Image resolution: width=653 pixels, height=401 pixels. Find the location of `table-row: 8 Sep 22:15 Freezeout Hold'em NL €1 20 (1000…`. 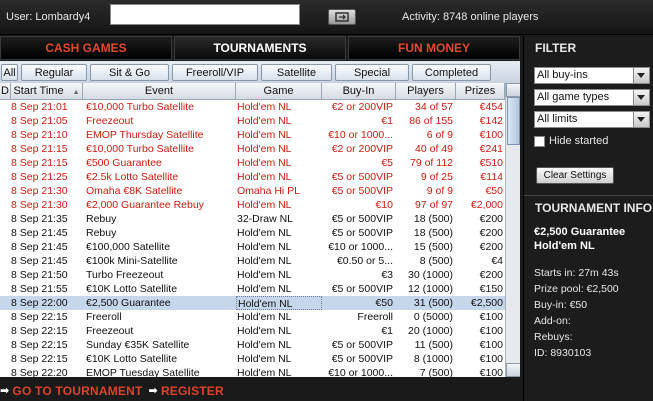

table-row: 8 Sep 22:15 Freezeout Hold'em NL €1 20 (1000… is located at coordinates (252, 331).